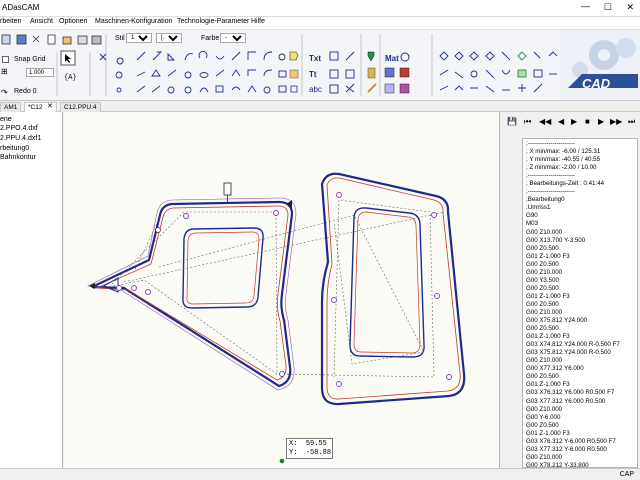 The height and width of the screenshot is (480, 640). I want to click on nc-line: G03 X77.312 Y6.000 R0.500, so click(580, 402).